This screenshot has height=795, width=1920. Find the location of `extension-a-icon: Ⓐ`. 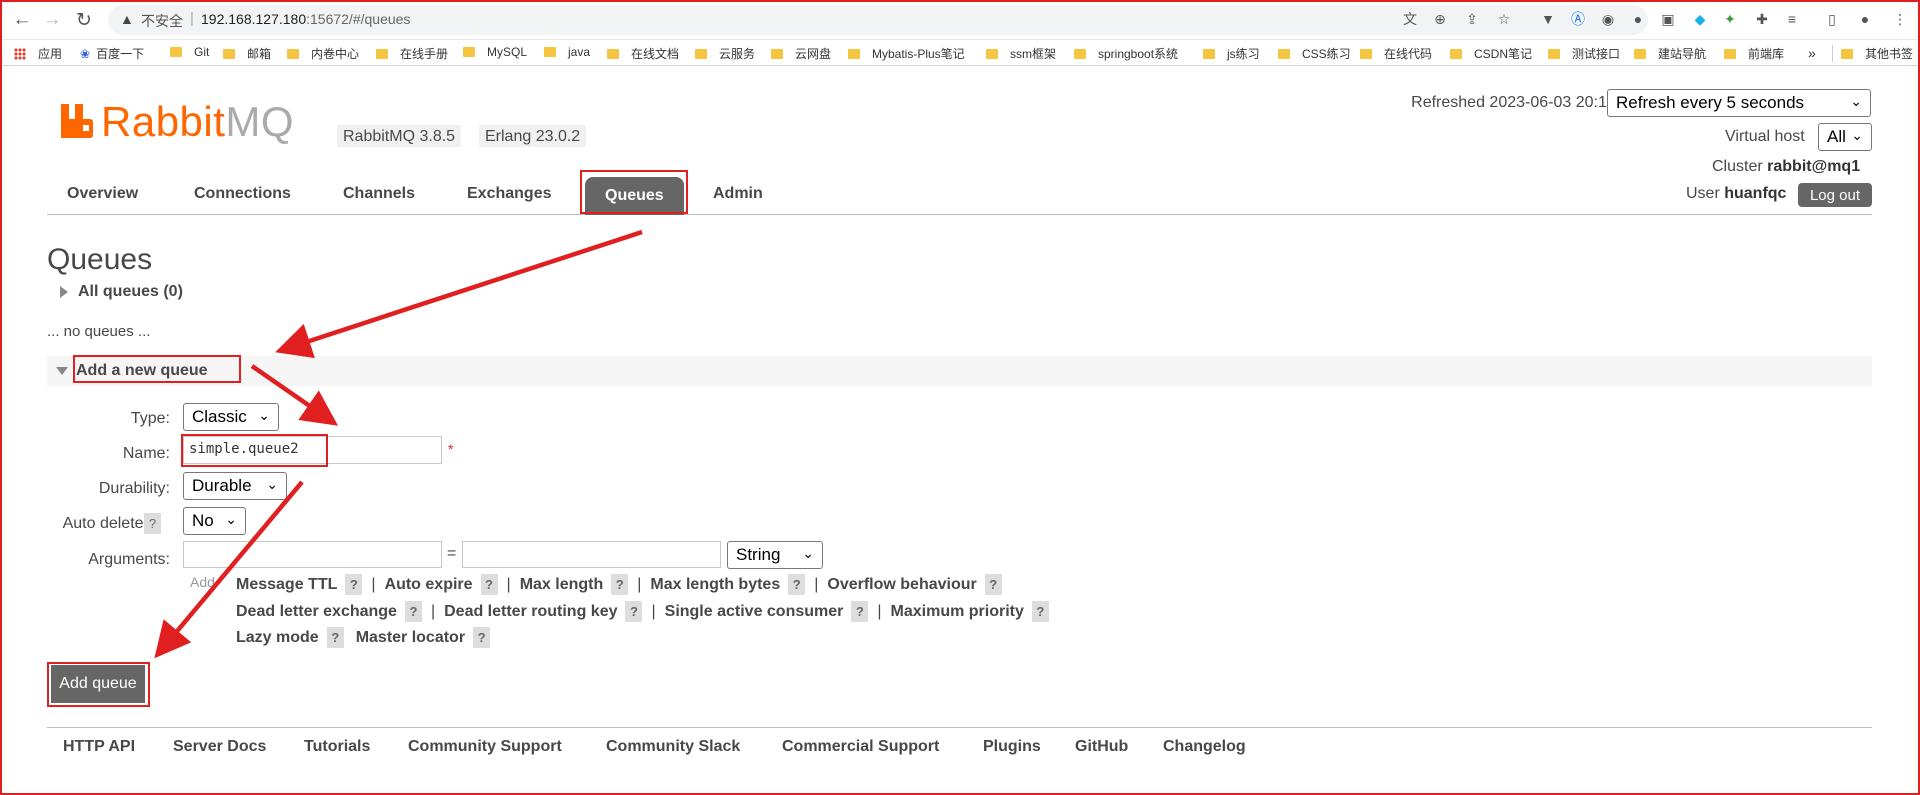

extension-a-icon: Ⓐ is located at coordinates (1578, 19).